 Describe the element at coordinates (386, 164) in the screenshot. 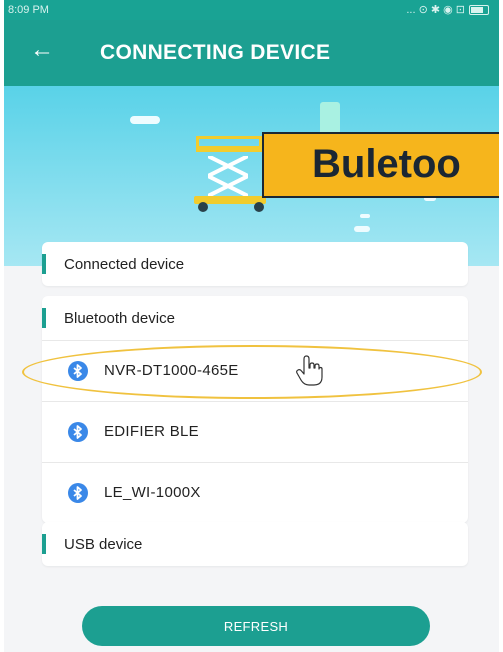

I see `banner-label-text: Buletoo` at that location.